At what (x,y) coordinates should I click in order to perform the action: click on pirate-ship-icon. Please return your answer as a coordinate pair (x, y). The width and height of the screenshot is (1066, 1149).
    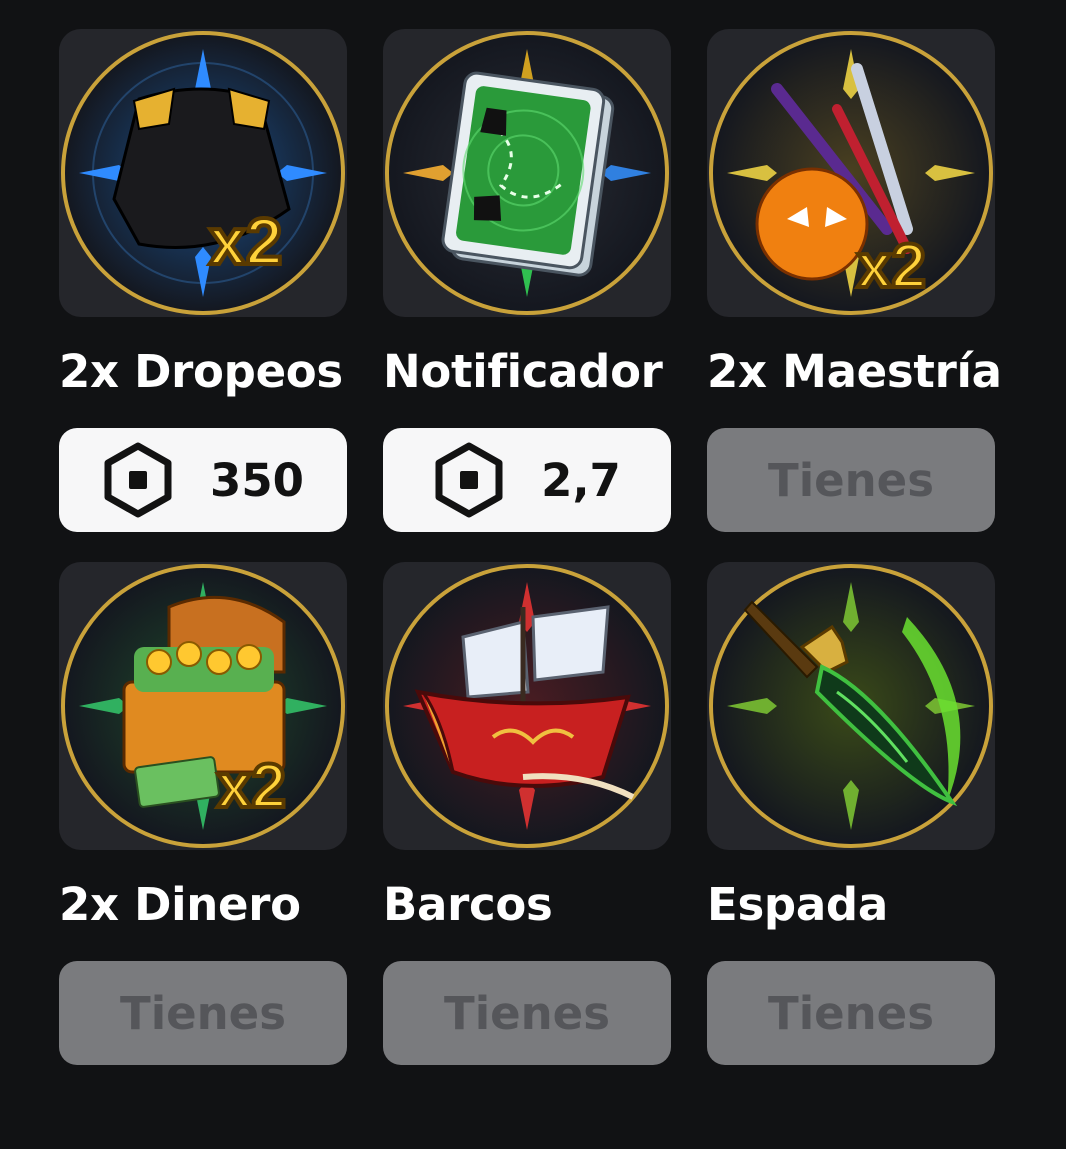
    Looking at the image, I should click on (527, 706).